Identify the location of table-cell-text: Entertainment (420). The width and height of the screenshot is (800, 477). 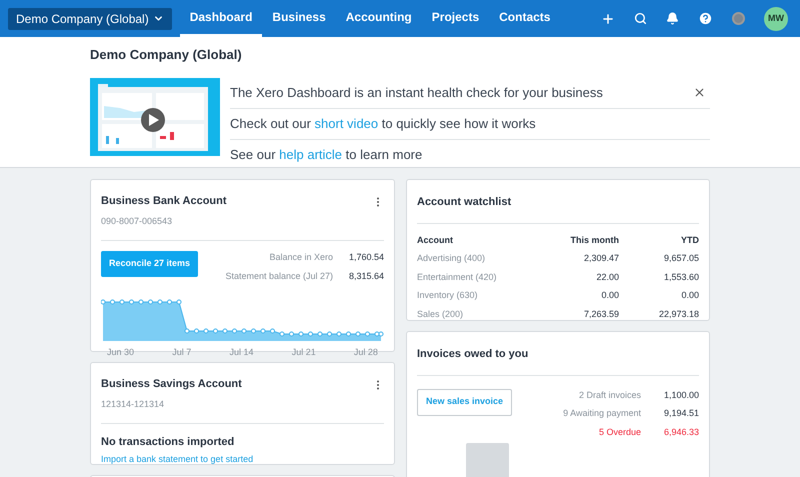
(457, 277).